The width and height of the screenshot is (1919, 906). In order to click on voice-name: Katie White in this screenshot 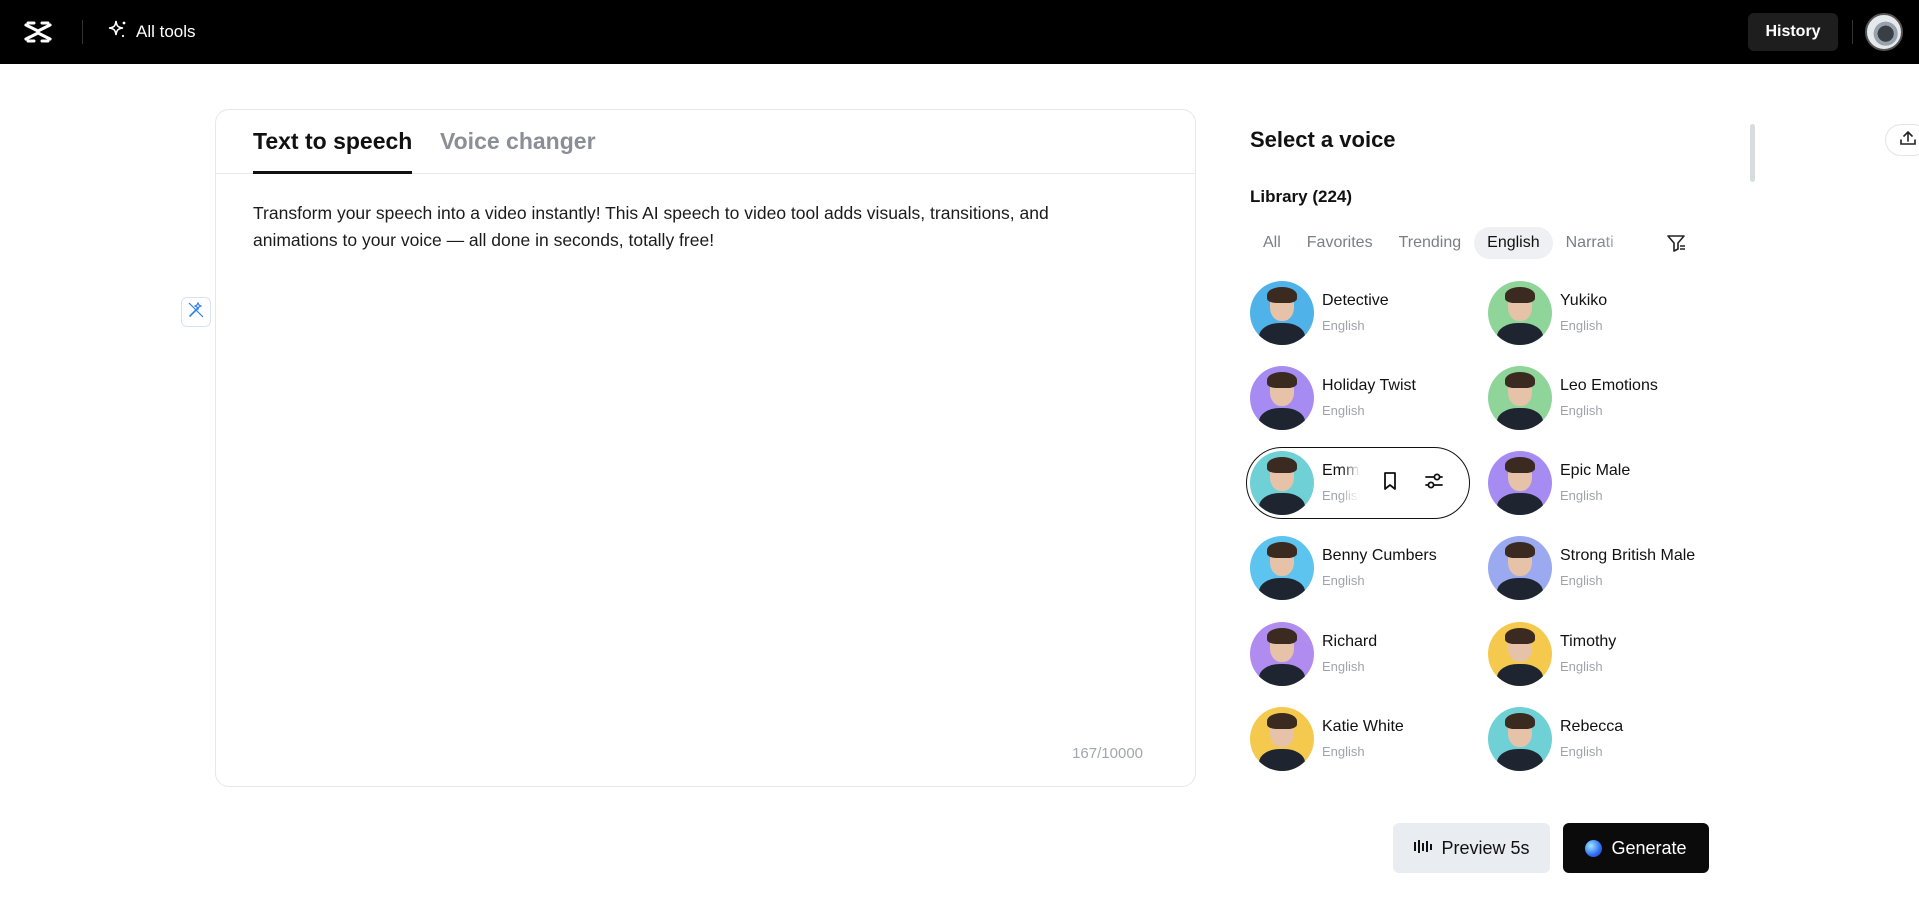, I will do `click(1363, 726)`.